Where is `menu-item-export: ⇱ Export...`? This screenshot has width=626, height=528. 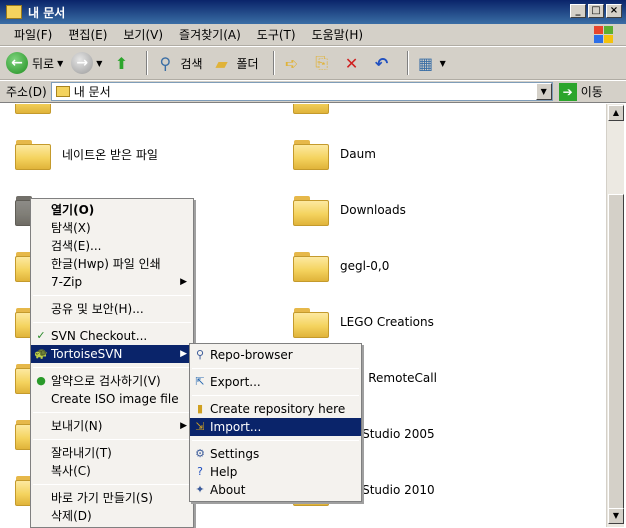 menu-item-export: ⇱ Export... is located at coordinates (275, 382).